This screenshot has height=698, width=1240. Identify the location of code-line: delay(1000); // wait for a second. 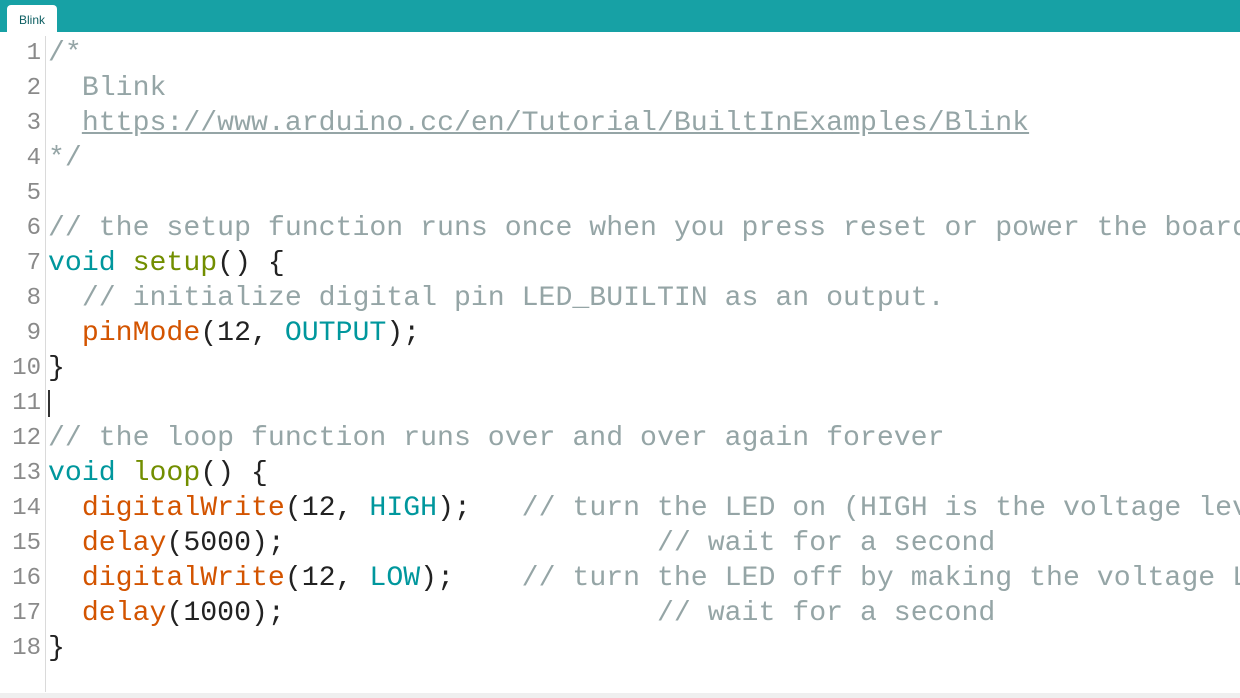
(644, 613).